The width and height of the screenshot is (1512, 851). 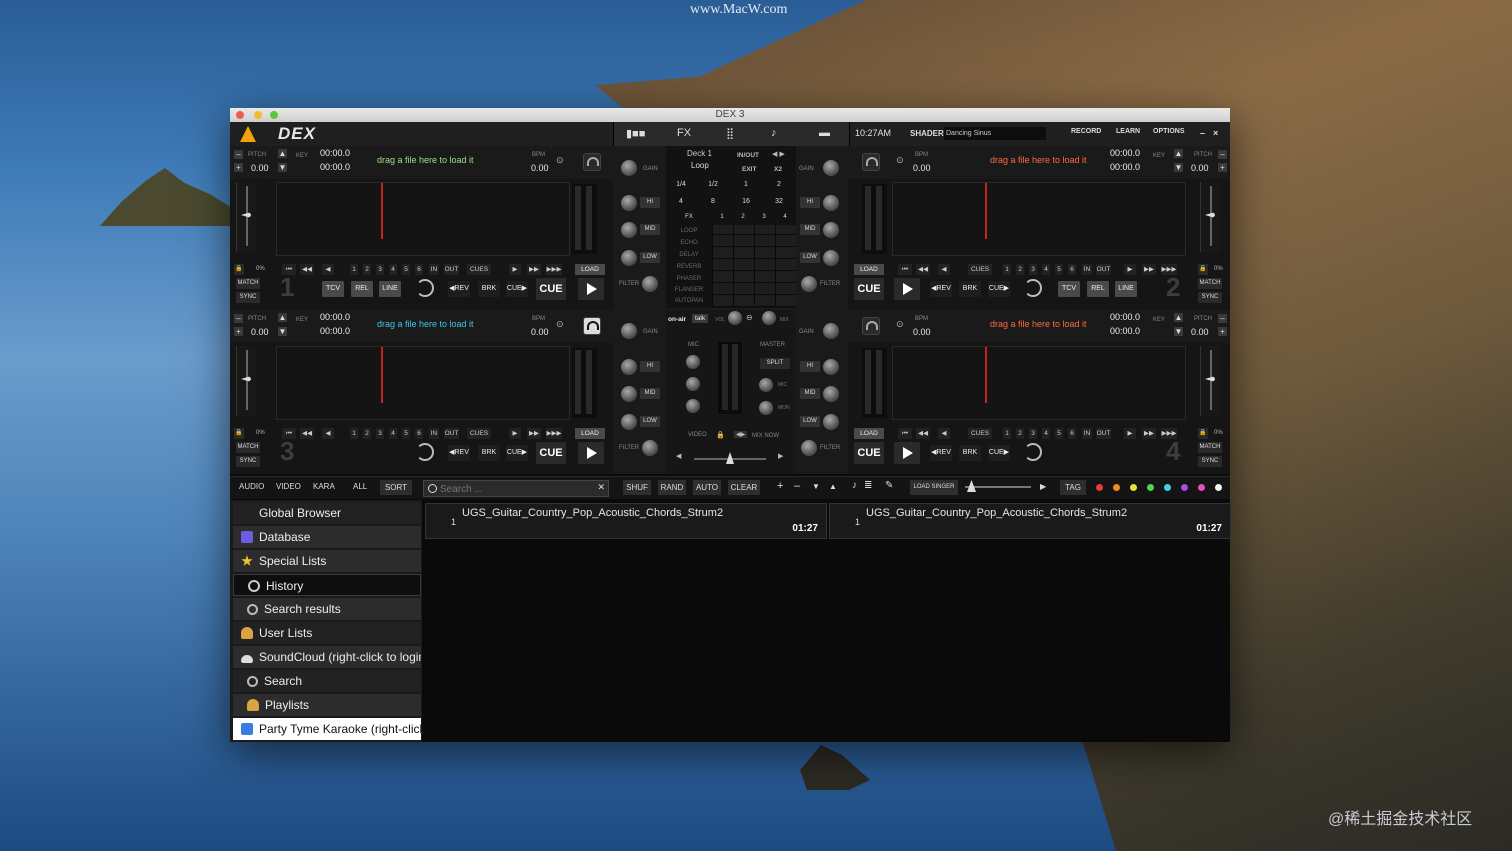 I want to click on mic-low-knob, so click(x=693, y=406).